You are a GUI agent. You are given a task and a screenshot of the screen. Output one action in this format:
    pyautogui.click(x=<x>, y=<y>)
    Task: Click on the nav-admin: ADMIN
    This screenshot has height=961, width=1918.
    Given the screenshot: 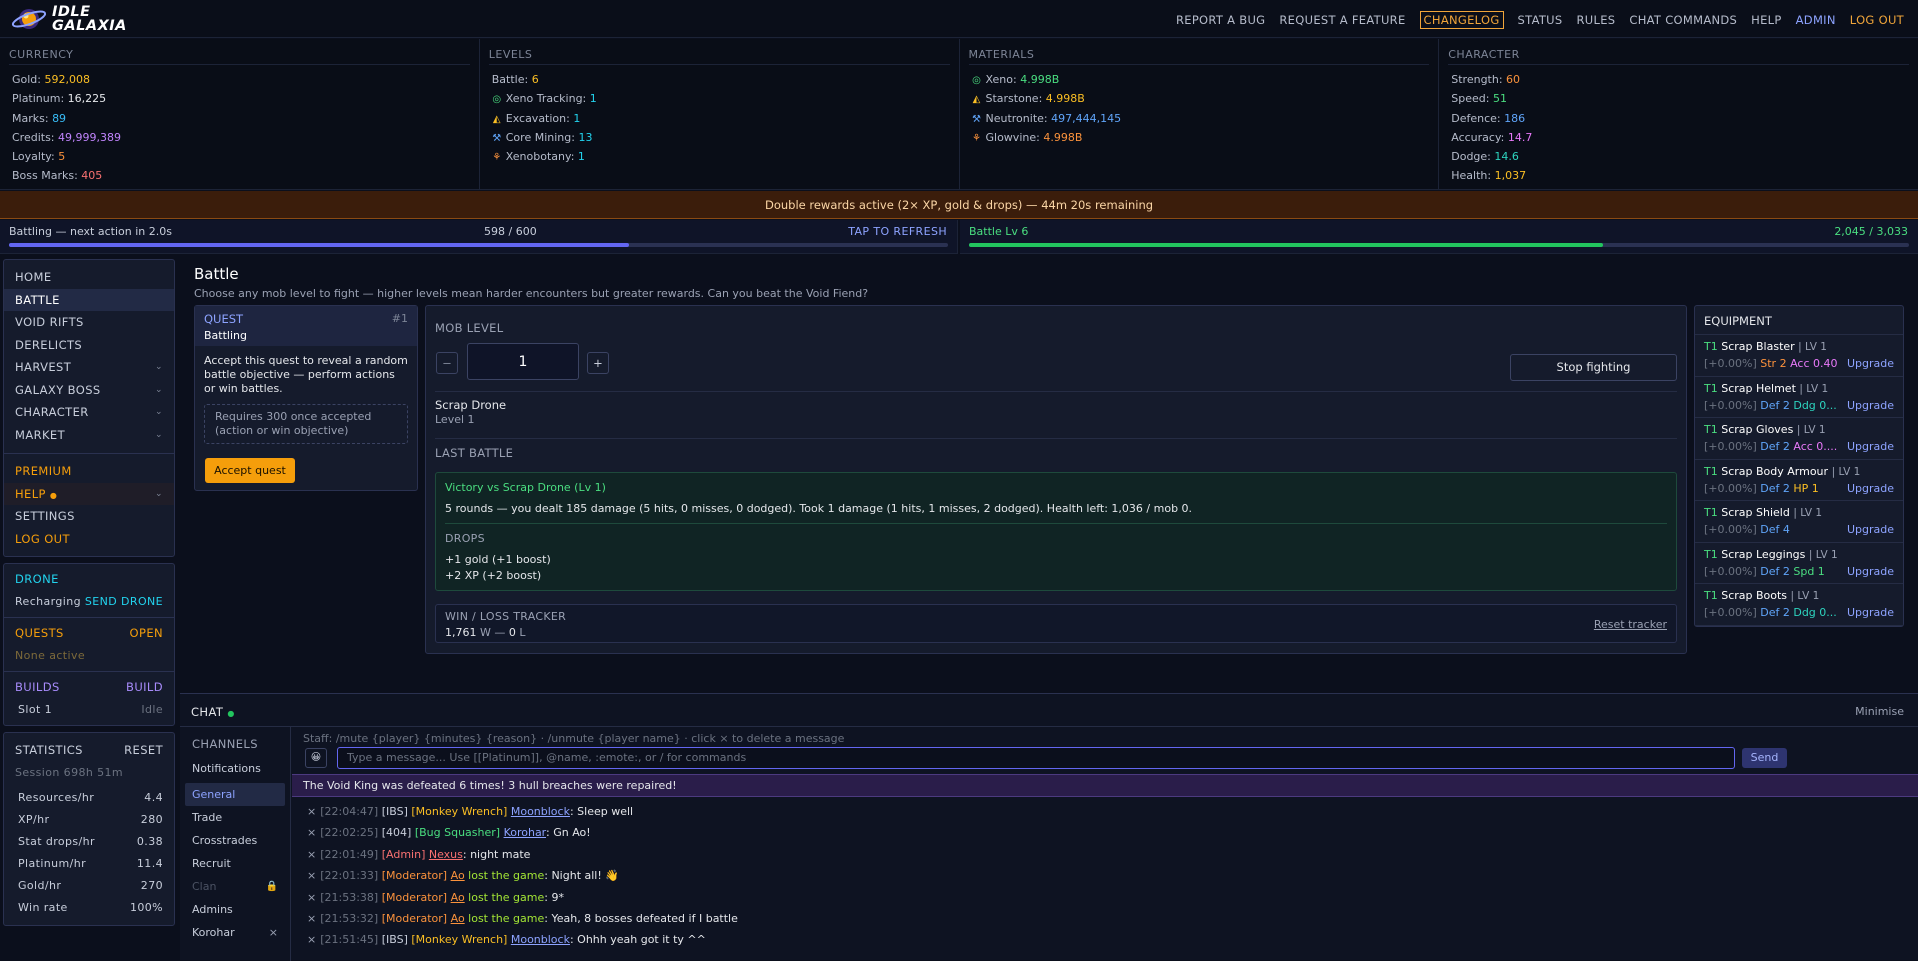 What is the action you would take?
    pyautogui.click(x=1816, y=20)
    